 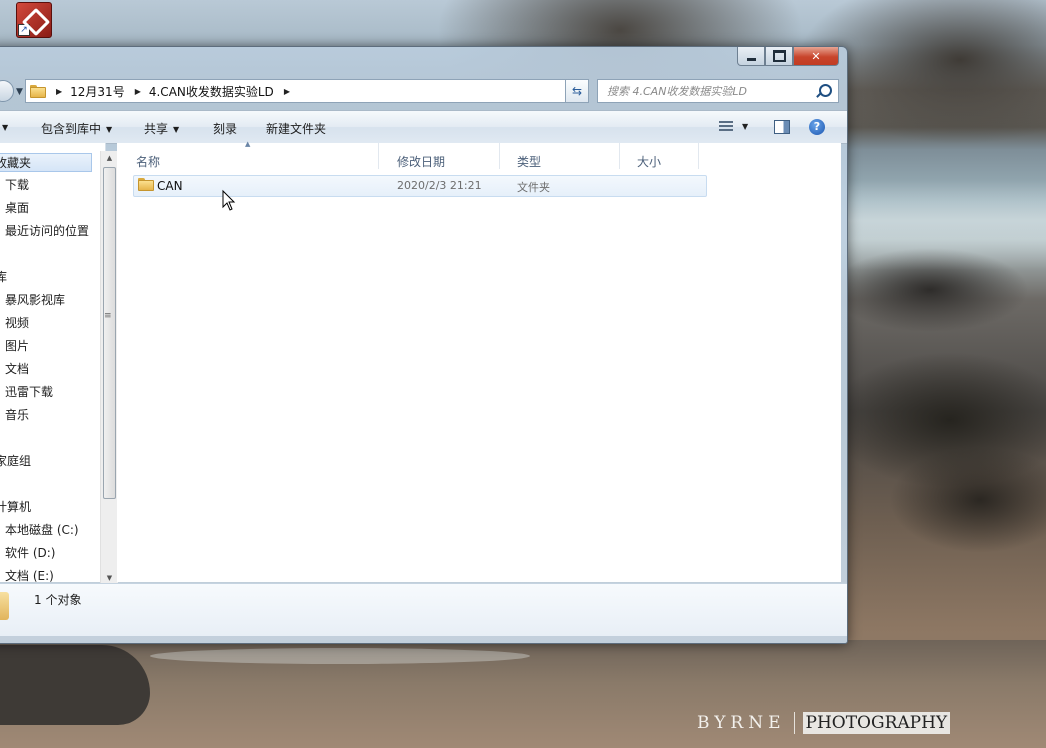 What do you see at coordinates (42, 529) in the screenshot?
I see `nav-item-drive-c: 本地磁盘 (C:)` at bounding box center [42, 529].